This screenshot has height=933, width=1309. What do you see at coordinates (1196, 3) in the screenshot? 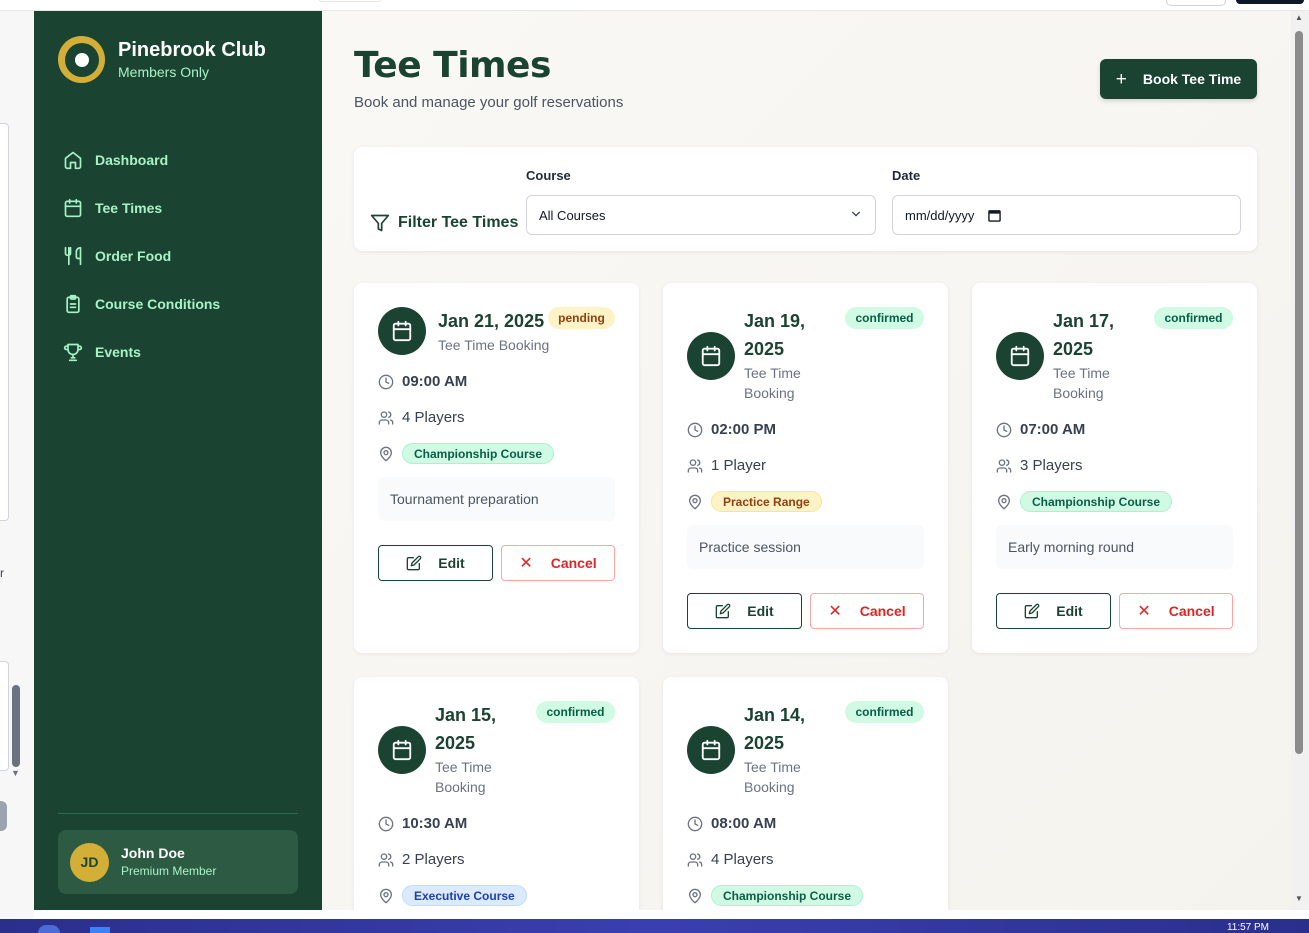
I see `browser-button-fragment` at bounding box center [1196, 3].